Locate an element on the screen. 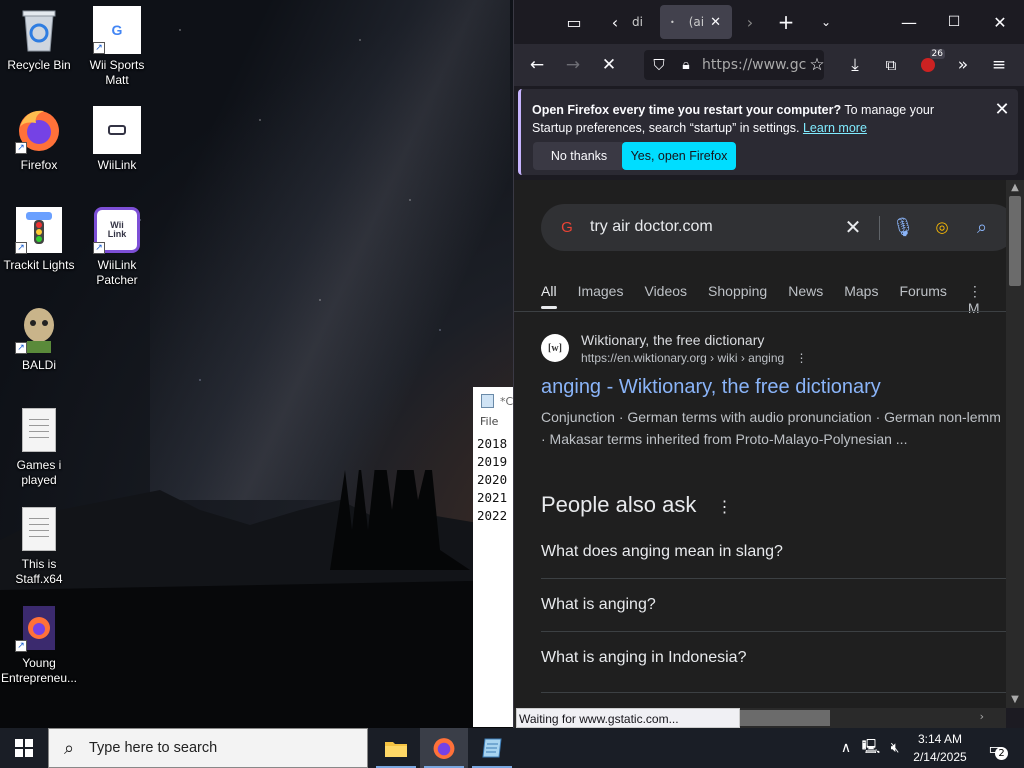  desktop-icon-trackit-lights: ↗ Trackit Lights is located at coordinates (39, 239).